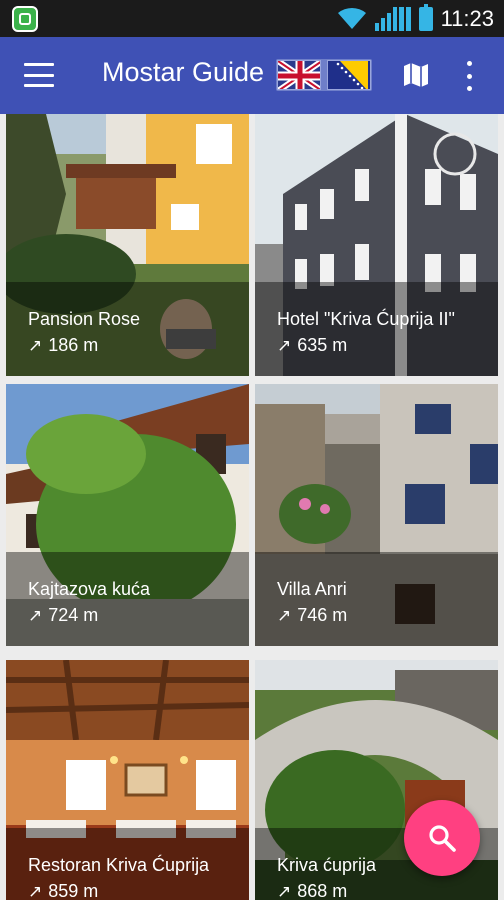 Image resolution: width=504 pixels, height=900 pixels. I want to click on distance-value: 859 m, so click(73, 890).